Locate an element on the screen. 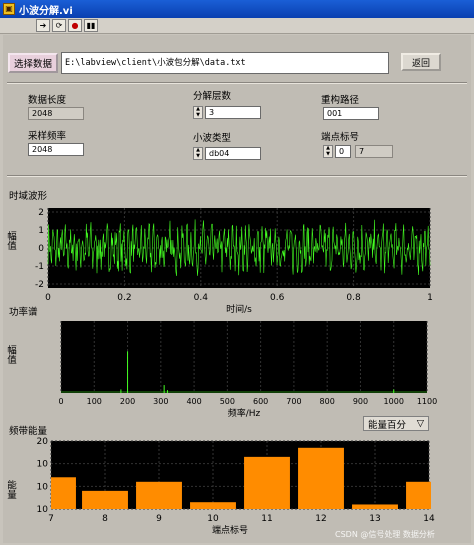 The image size is (474, 545). spectrum-xtick-label: 400 is located at coordinates (193, 401).